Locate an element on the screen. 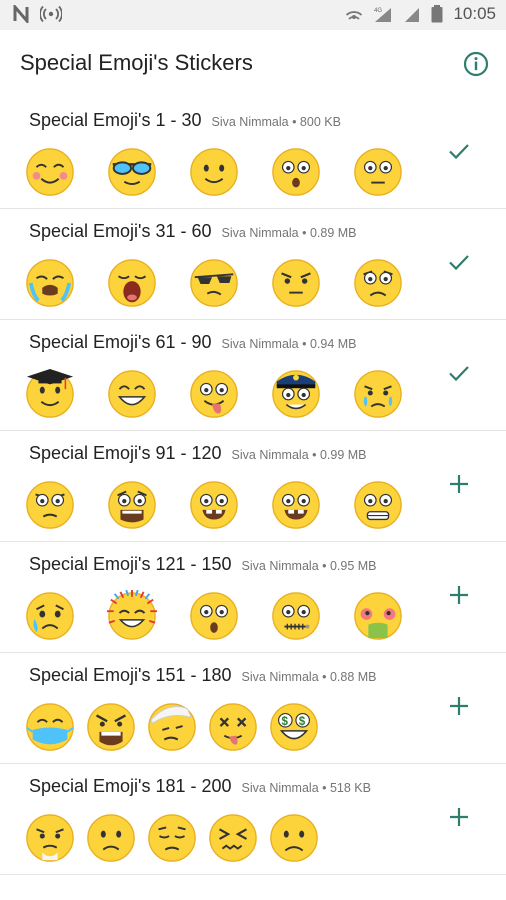  mouthless-breath-sticker is located at coordinates (50, 838).